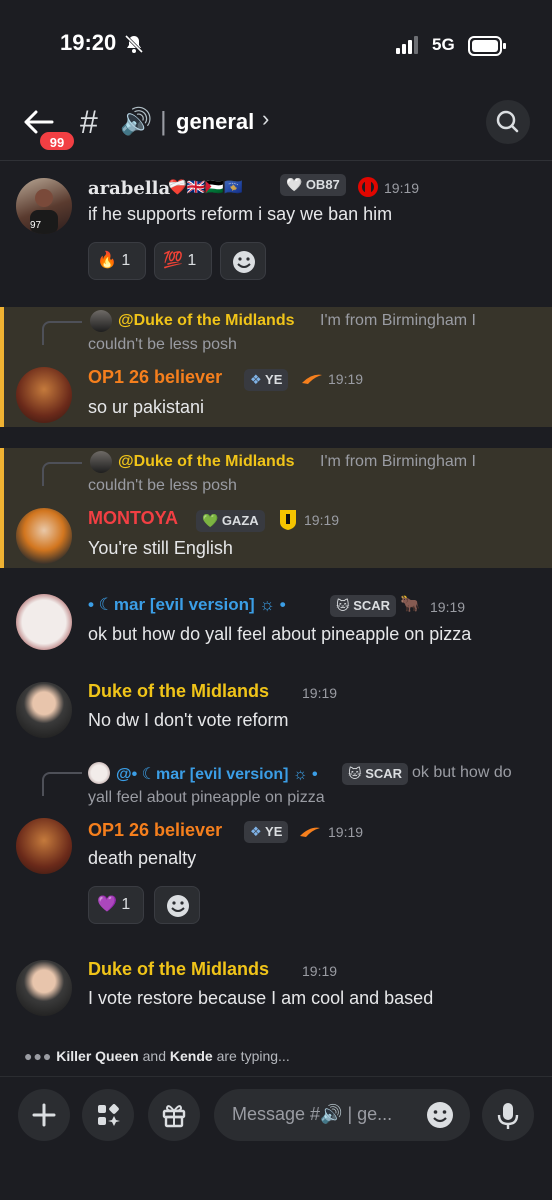 The height and width of the screenshot is (1200, 552). I want to click on search-button, so click(508, 122).